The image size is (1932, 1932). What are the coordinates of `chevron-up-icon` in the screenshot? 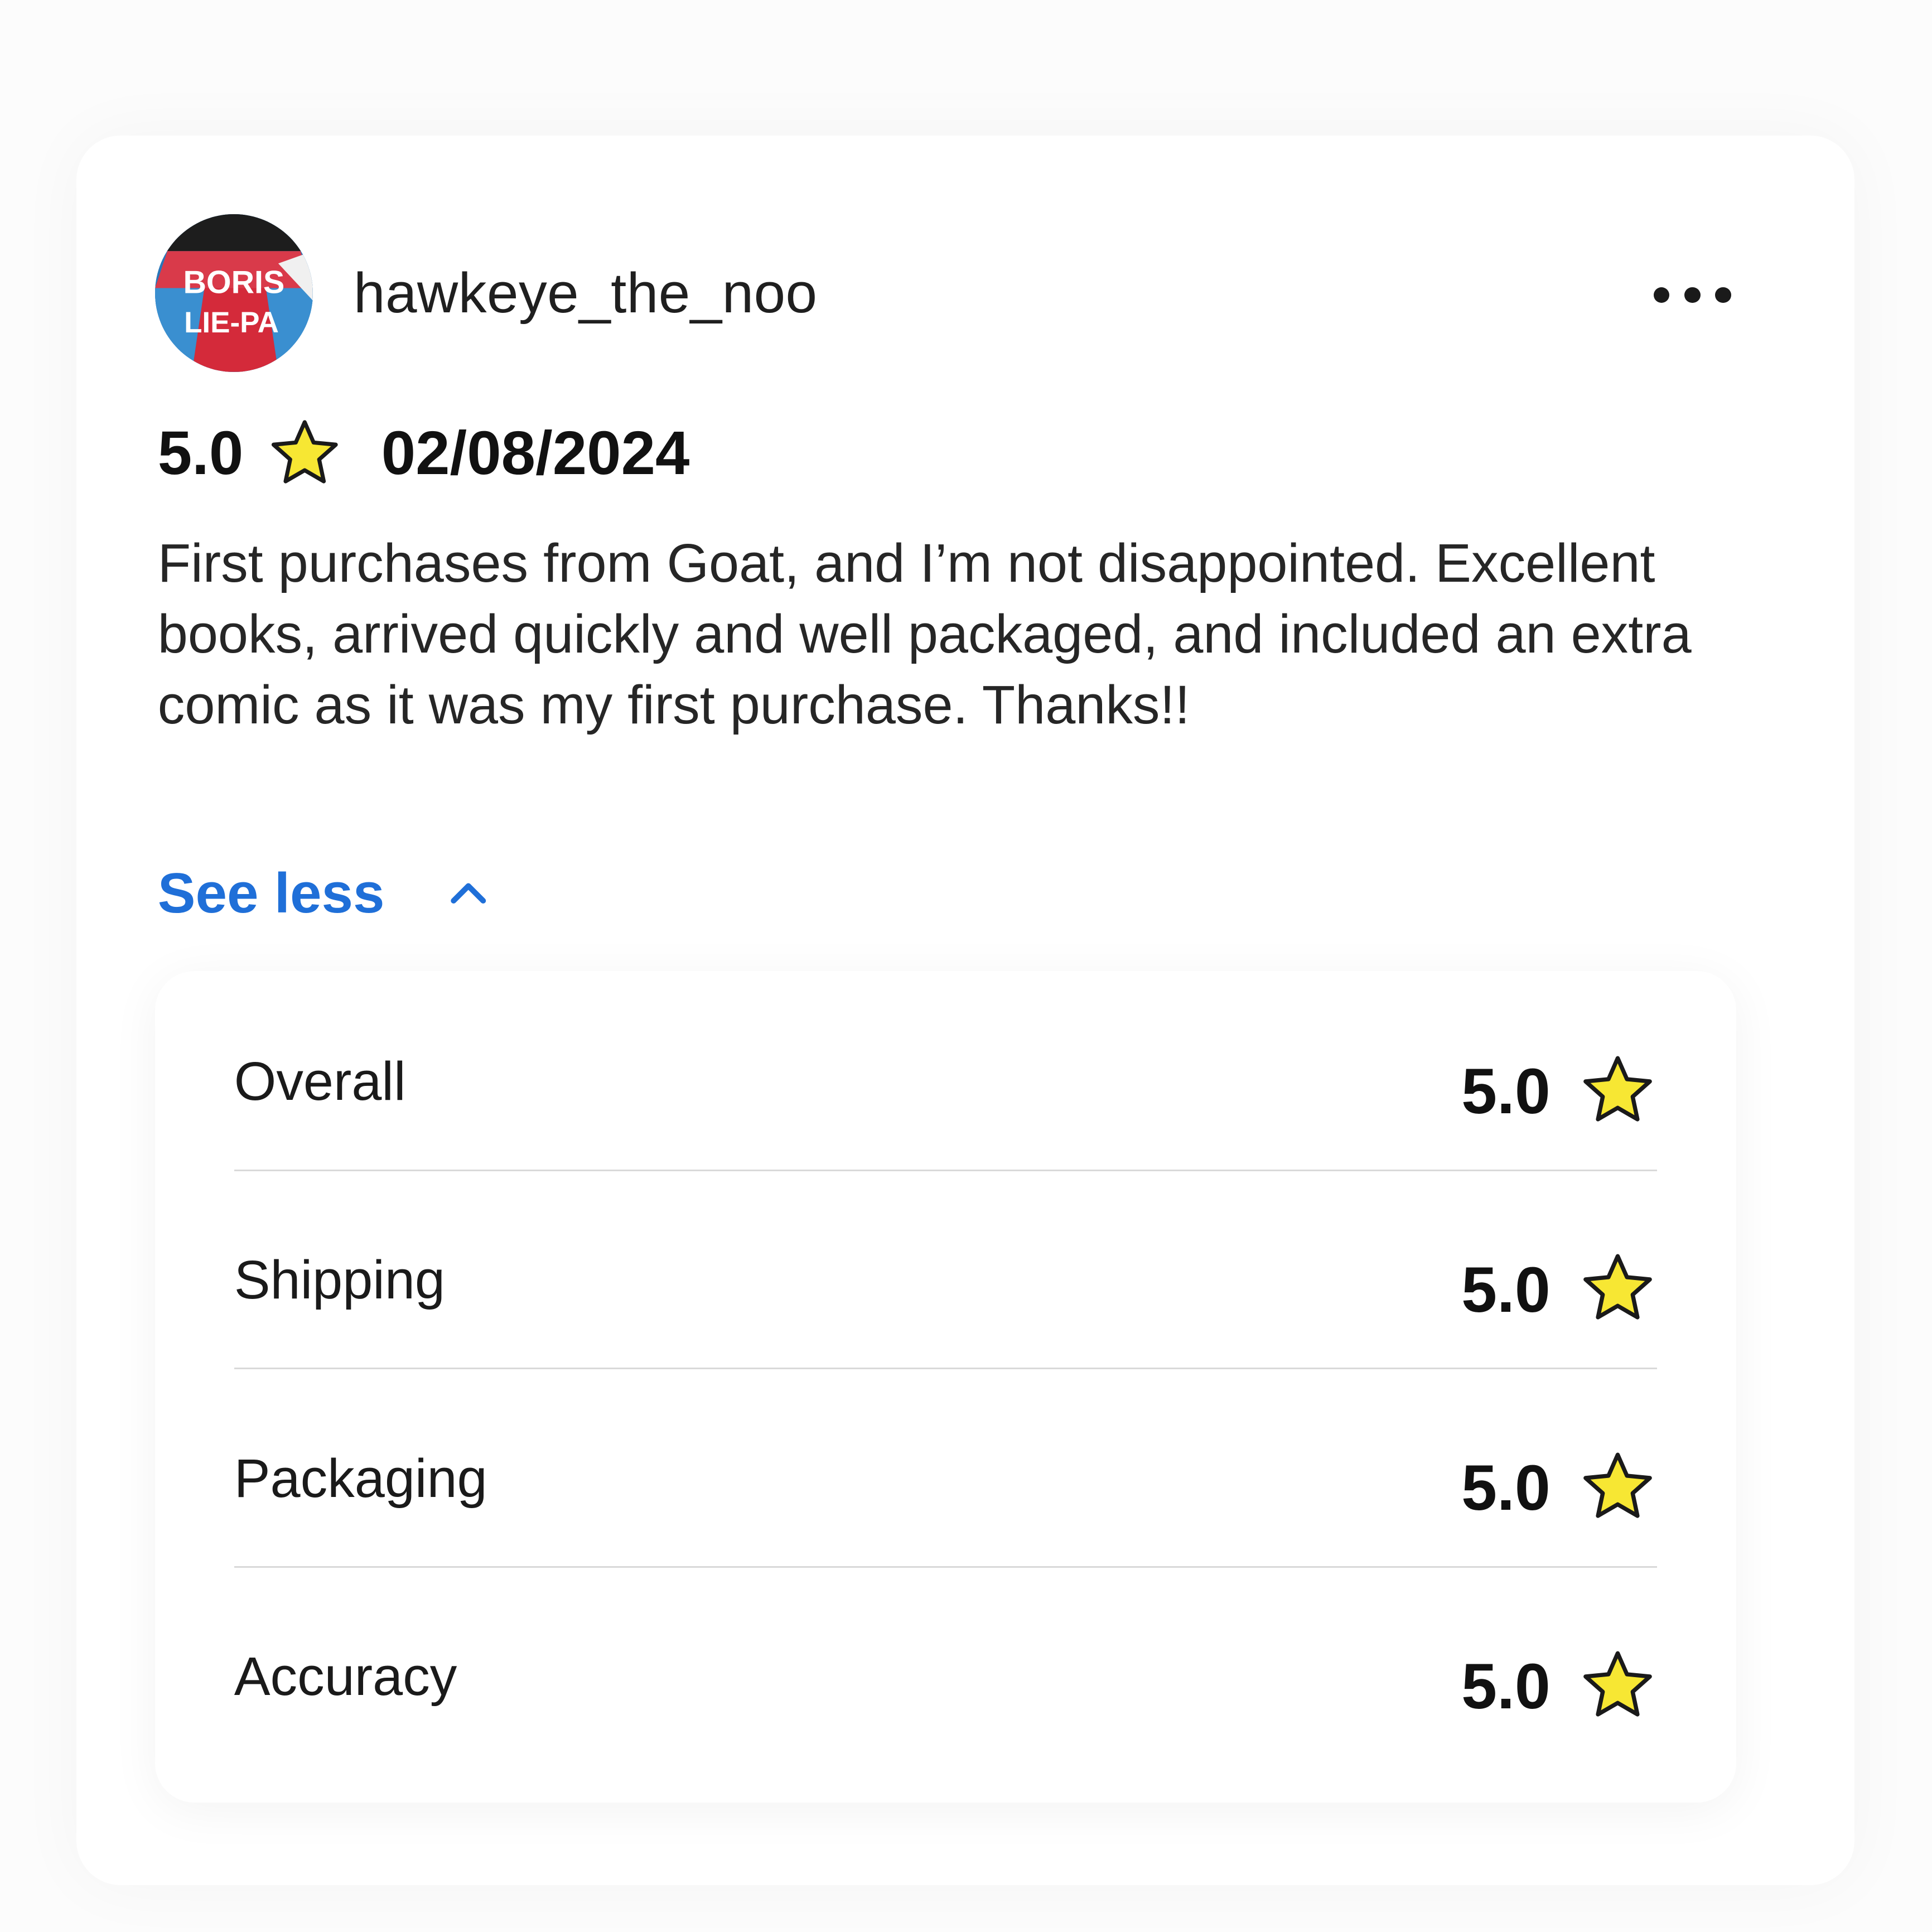 It's located at (468, 893).